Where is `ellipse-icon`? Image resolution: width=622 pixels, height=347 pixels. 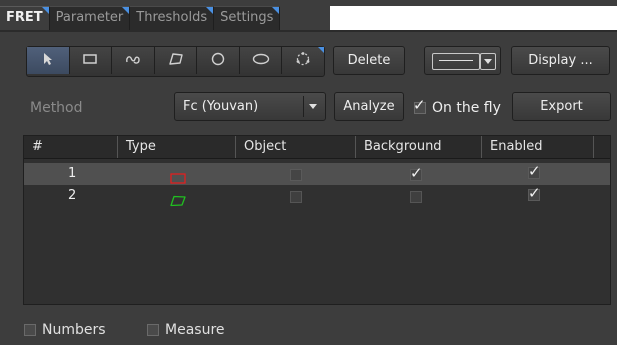 ellipse-icon is located at coordinates (261, 61).